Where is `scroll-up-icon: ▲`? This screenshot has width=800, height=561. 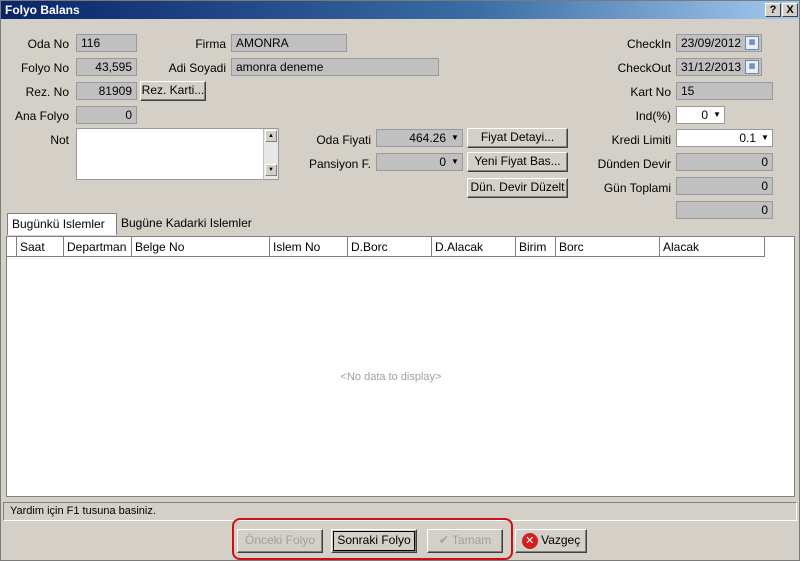 scroll-up-icon: ▲ is located at coordinates (271, 136).